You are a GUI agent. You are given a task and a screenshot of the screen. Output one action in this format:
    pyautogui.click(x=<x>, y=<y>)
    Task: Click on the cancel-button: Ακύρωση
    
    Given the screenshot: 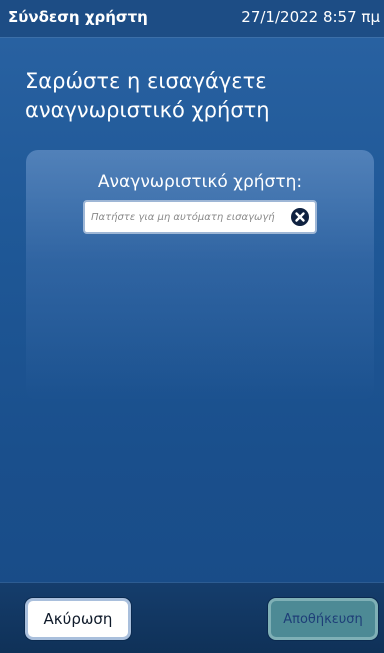 What is the action you would take?
    pyautogui.click(x=78, y=619)
    